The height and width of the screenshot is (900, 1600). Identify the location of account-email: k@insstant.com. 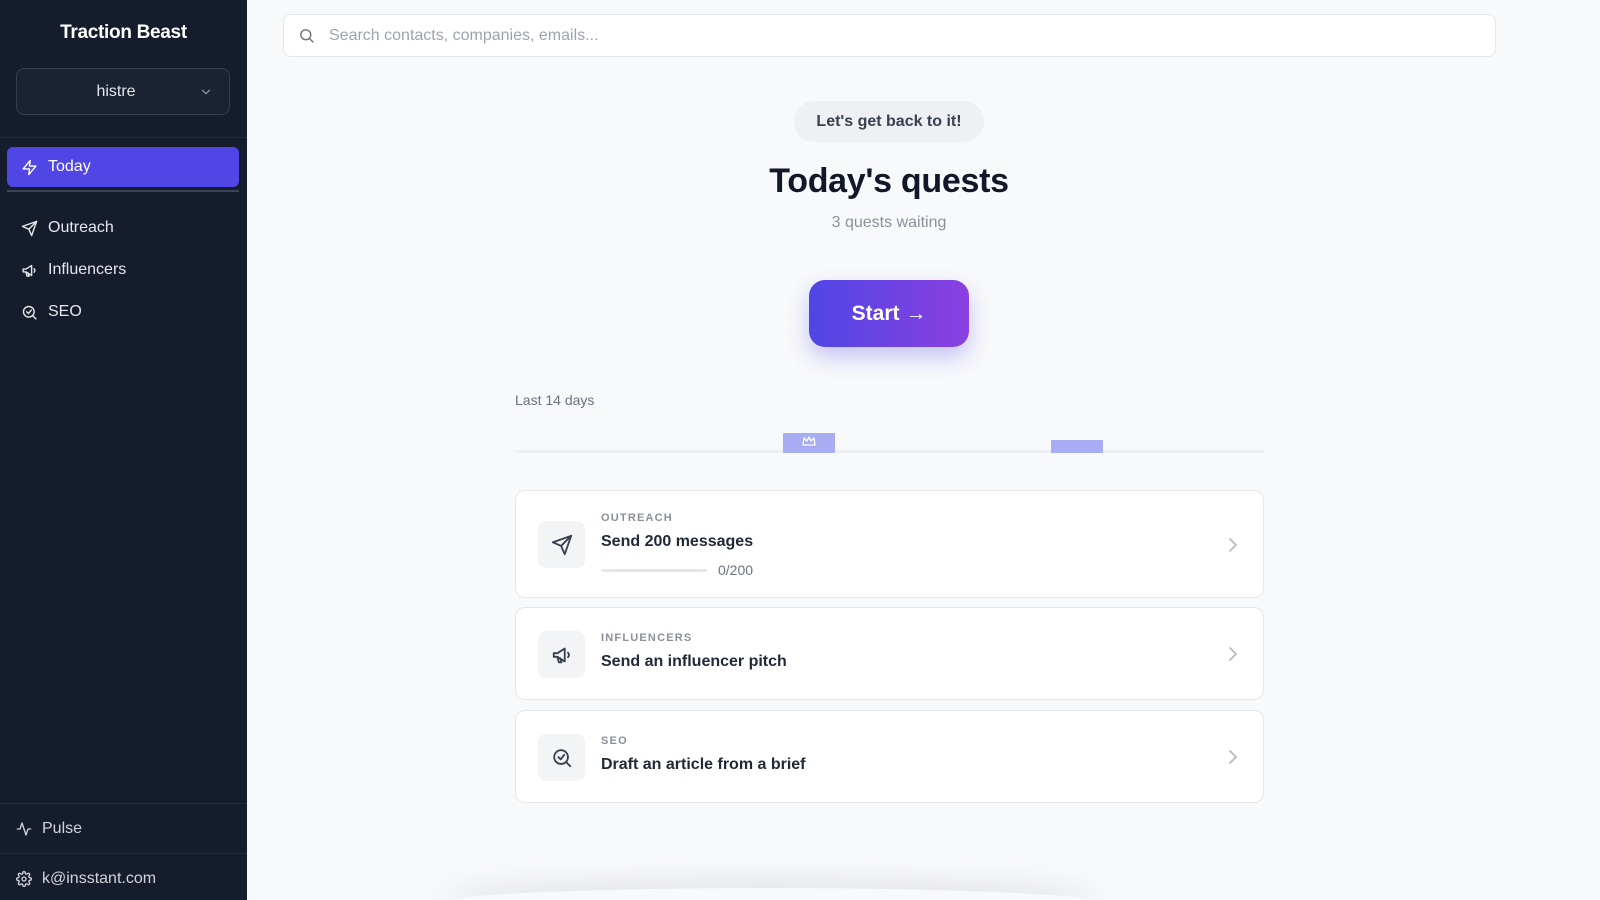
(99, 878).